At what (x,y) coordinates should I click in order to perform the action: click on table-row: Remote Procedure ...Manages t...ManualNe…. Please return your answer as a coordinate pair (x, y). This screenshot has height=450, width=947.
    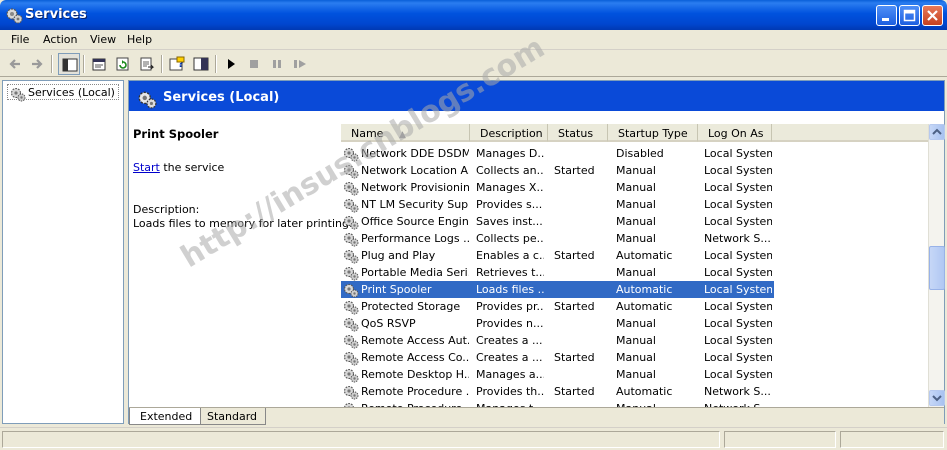
    Looking at the image, I should click on (557, 403).